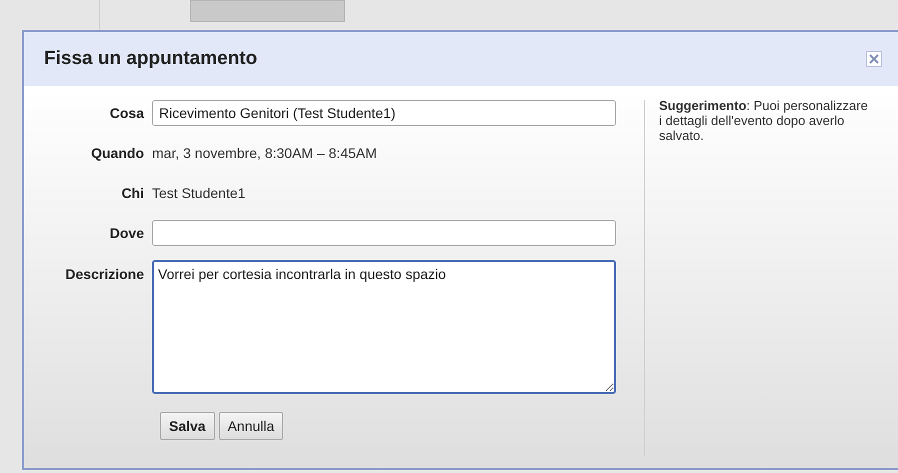 This screenshot has height=473, width=898. I want to click on text-input-field, so click(384, 233).